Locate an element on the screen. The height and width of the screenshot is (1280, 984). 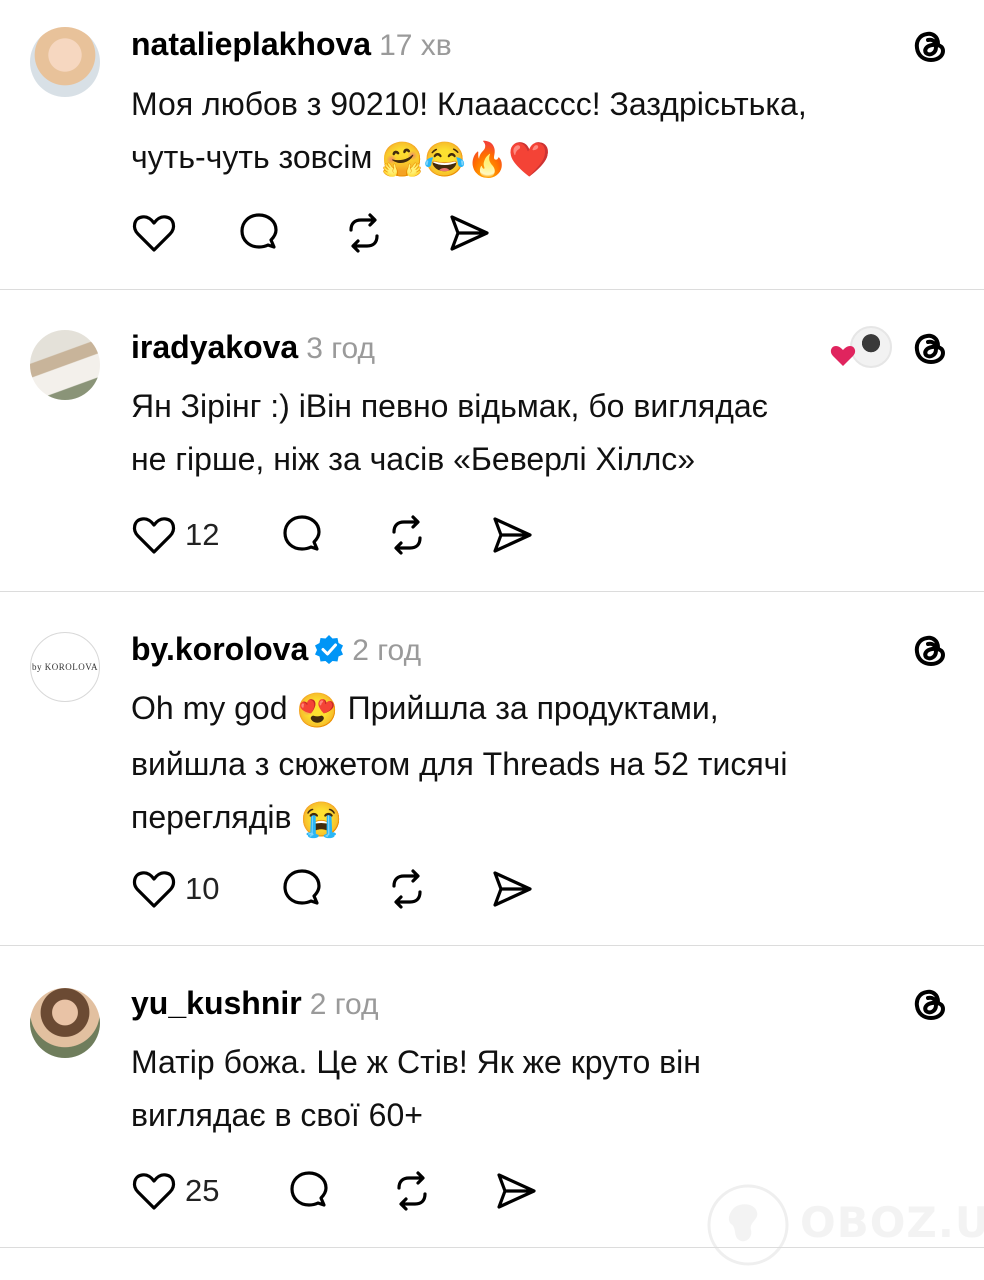
comment-text-line: чуть-чуть зовсім is located at coordinates (252, 157).